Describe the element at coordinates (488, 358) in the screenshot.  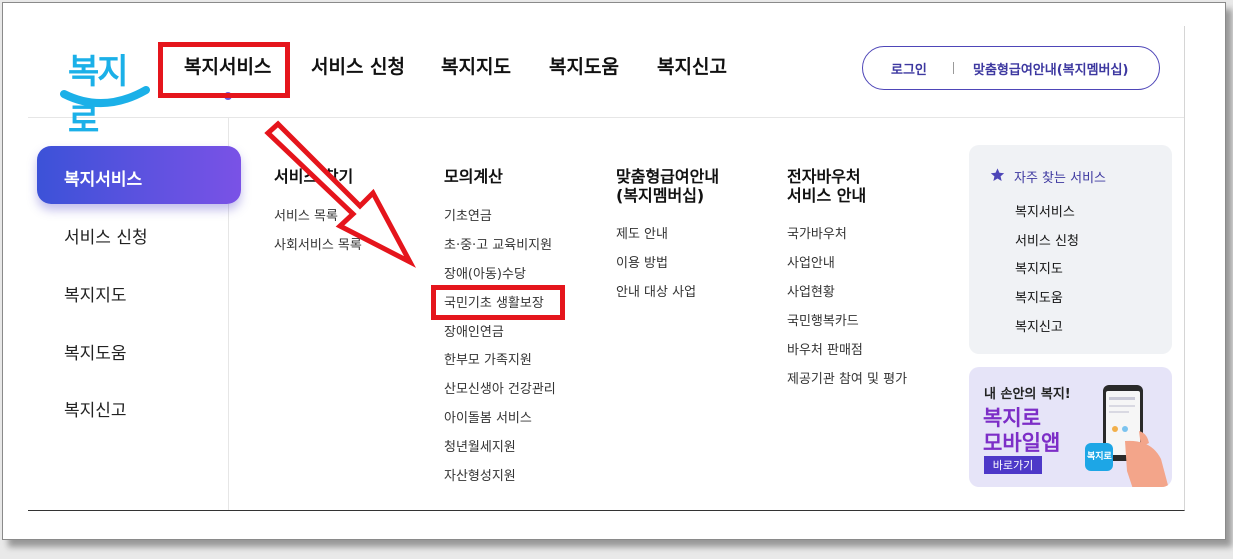
I see `link-single-parent: 한부모 가족지원` at that location.